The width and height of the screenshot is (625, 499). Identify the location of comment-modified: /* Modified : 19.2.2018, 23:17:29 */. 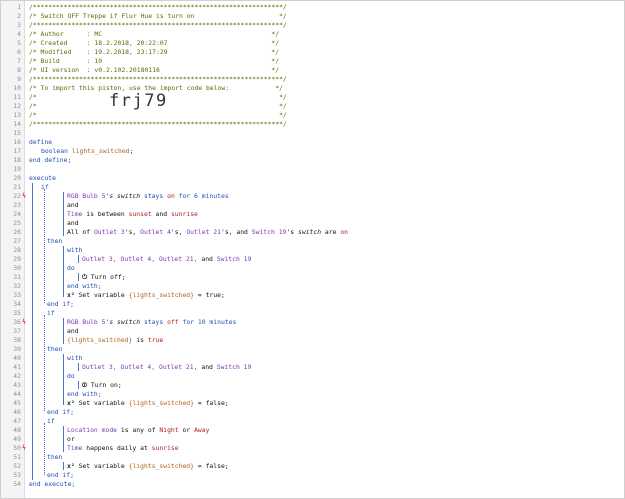
(154, 52).